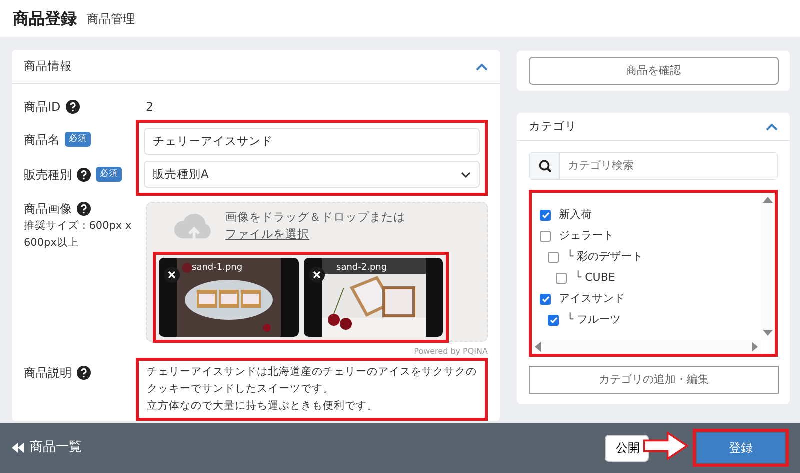 This screenshot has width=800, height=473. I want to click on file-name: sand-1.png, so click(217, 268).